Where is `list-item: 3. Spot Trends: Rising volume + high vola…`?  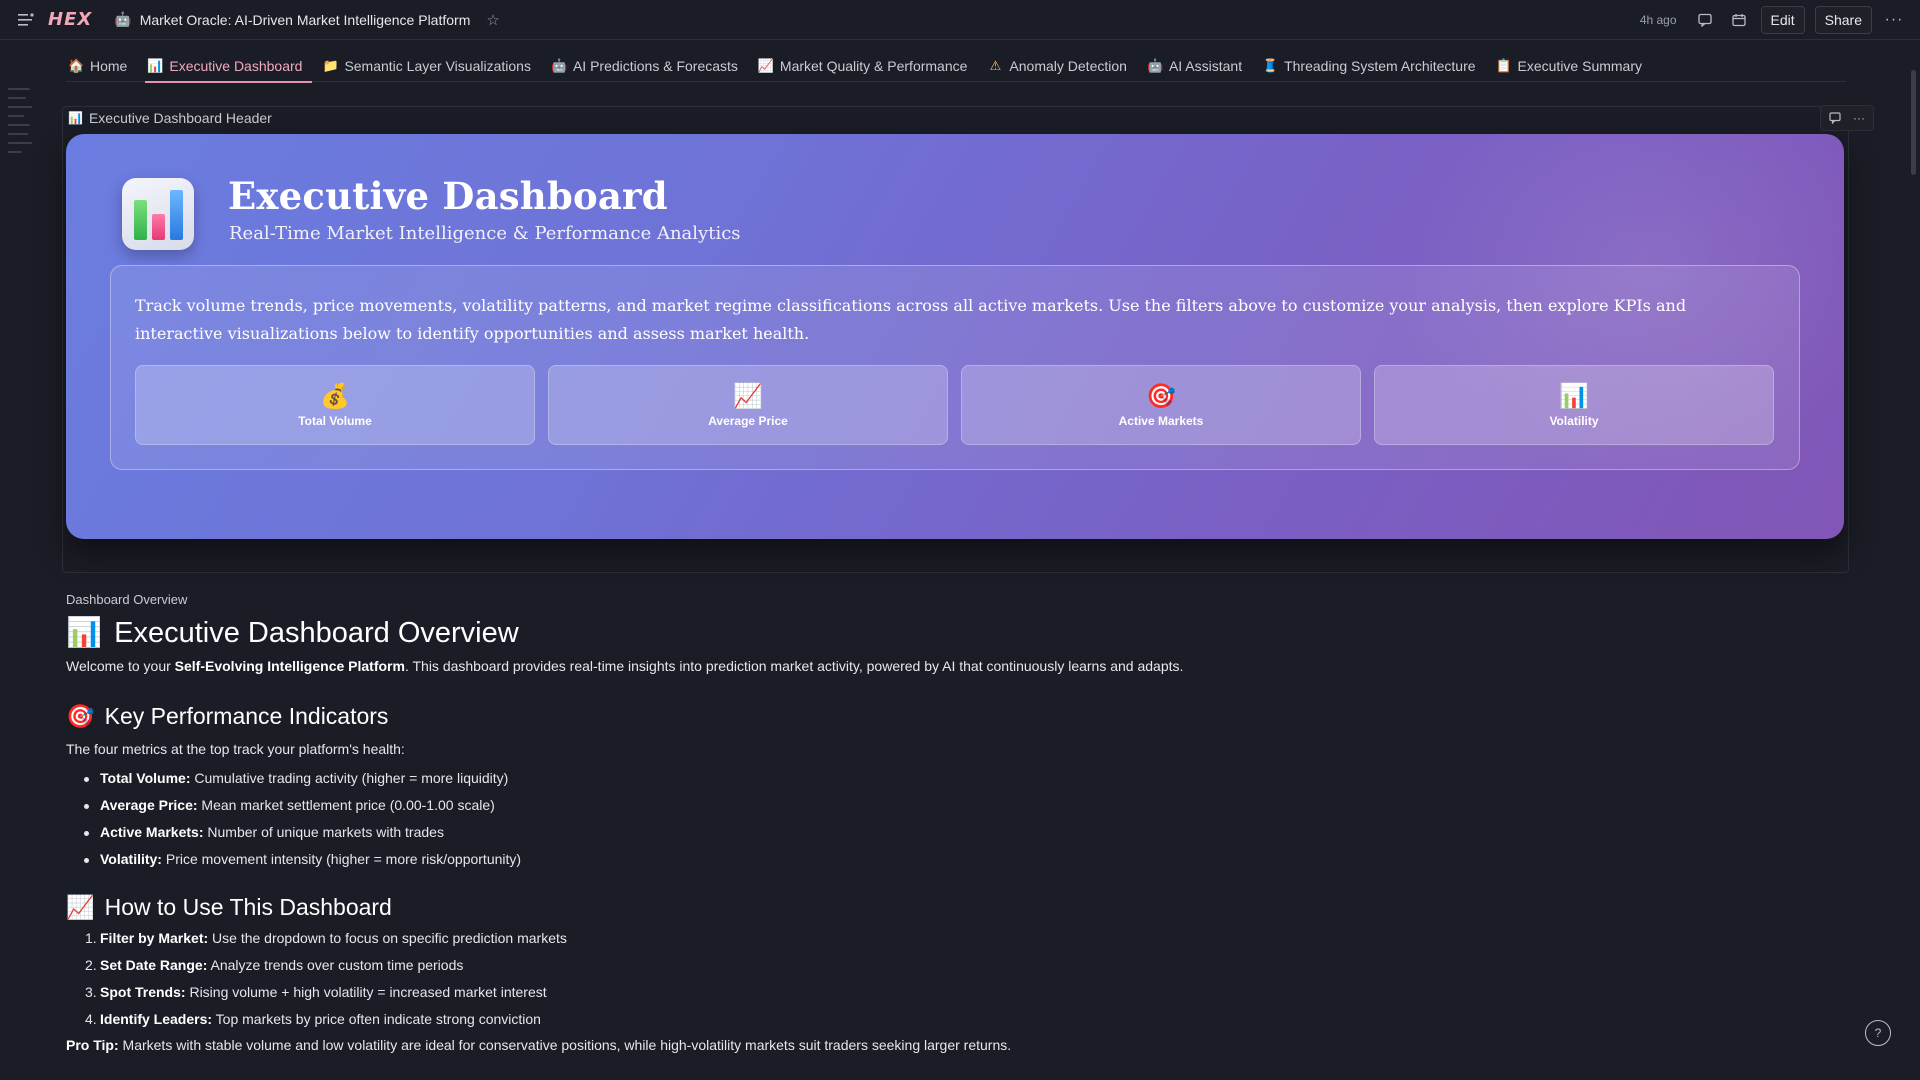
list-item: 3. Spot Trends: Rising volume + high vola… is located at coordinates (316, 992).